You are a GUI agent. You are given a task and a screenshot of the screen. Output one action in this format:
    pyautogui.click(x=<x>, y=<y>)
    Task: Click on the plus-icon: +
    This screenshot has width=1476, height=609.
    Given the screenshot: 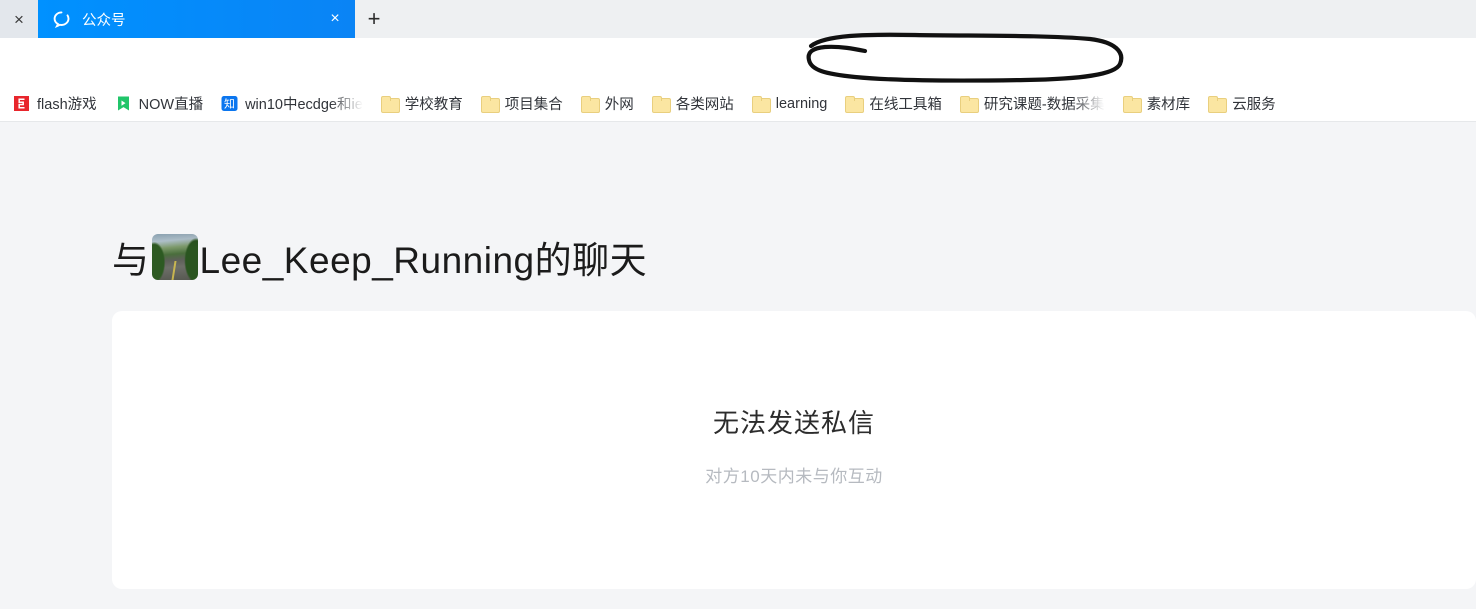 What is the action you would take?
    pyautogui.click(x=374, y=18)
    